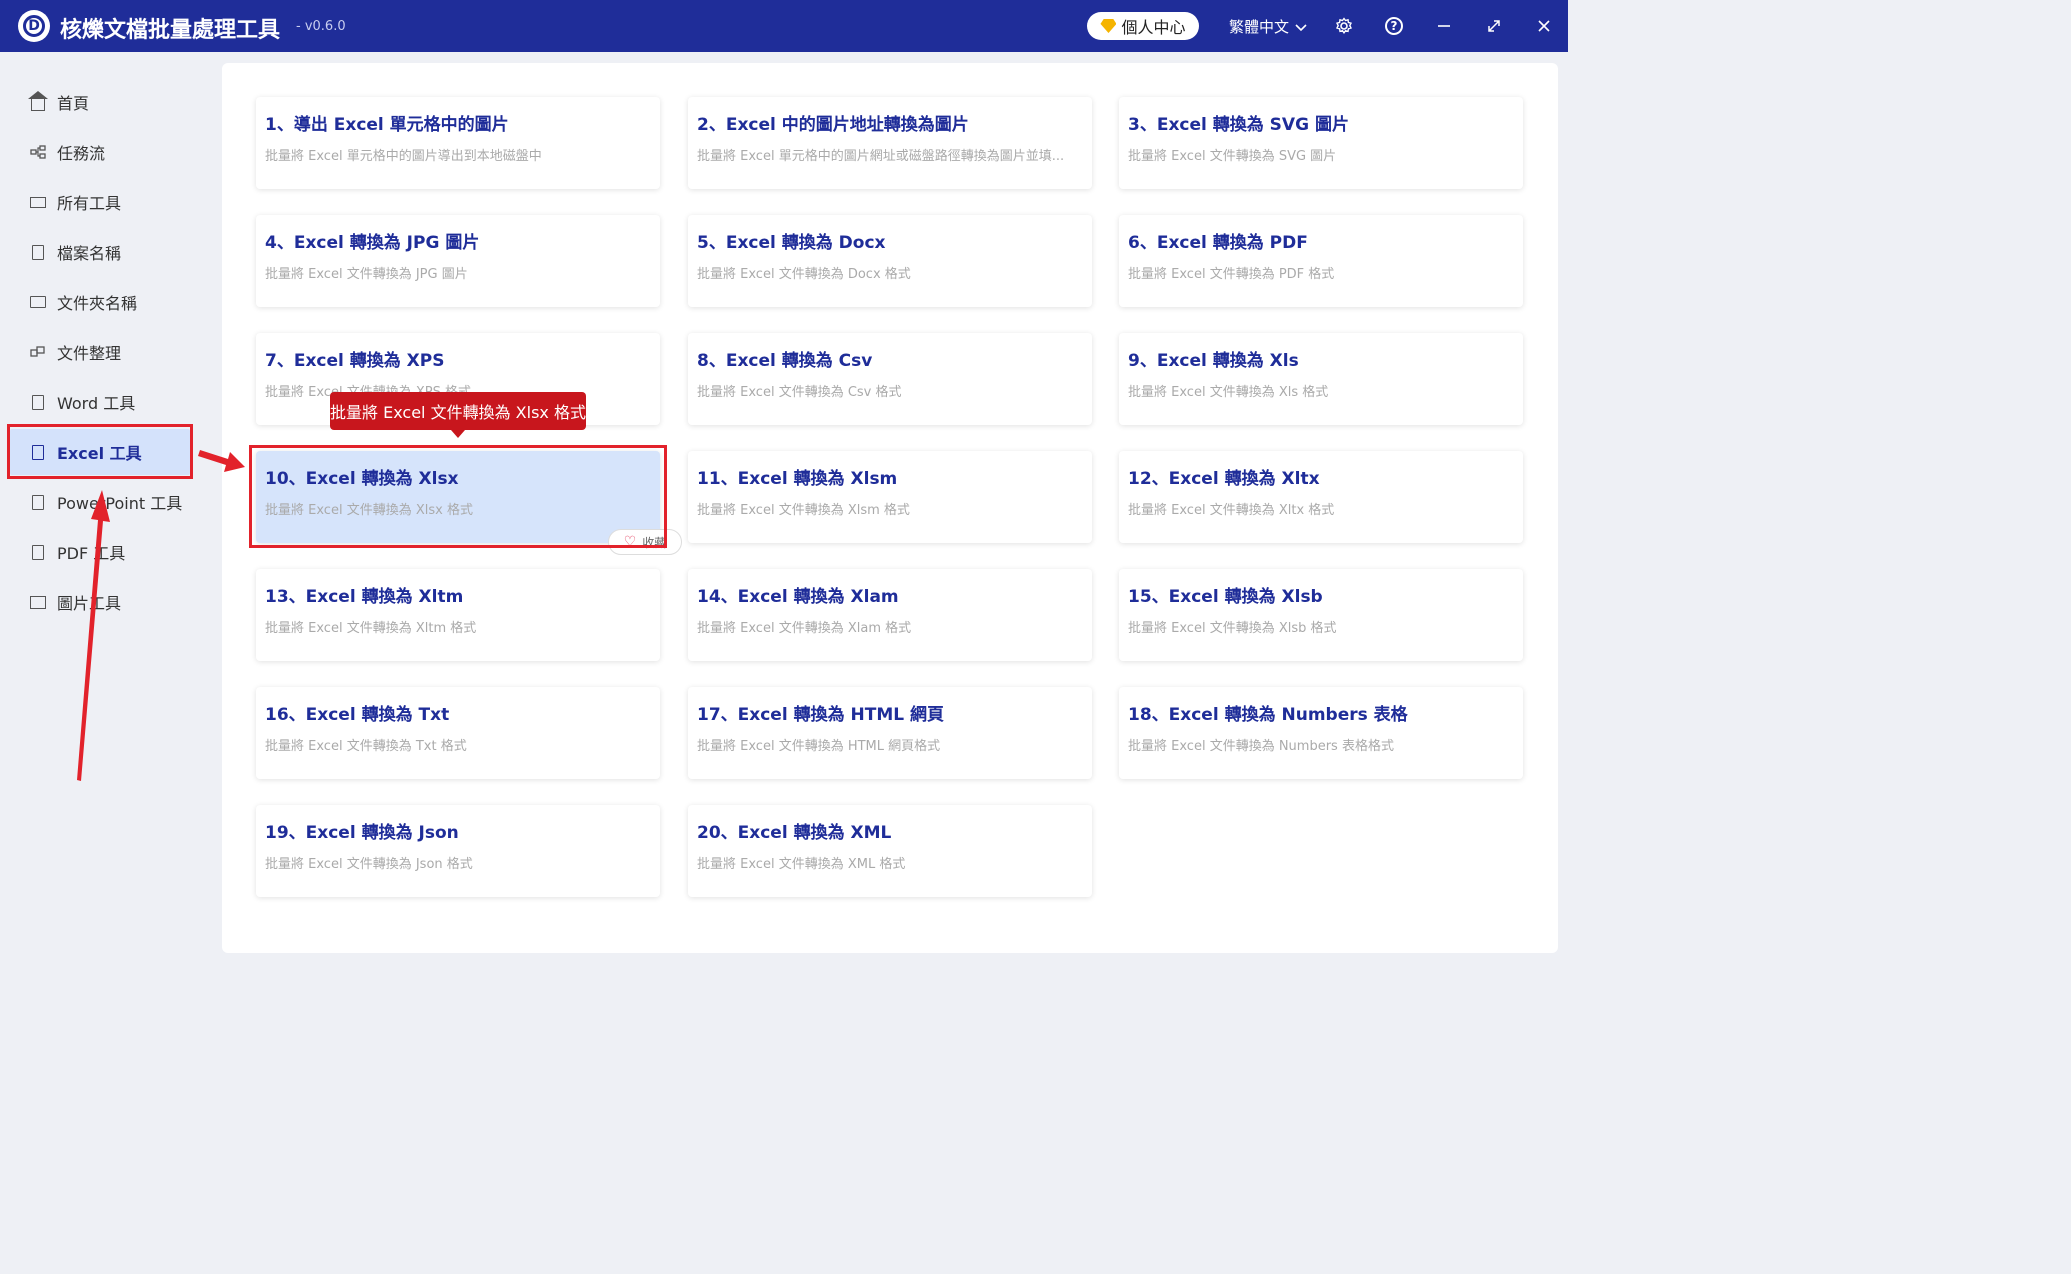  Describe the element at coordinates (890, 379) in the screenshot. I see `tool-card: 8、Excel 轉換為 Csv 批量將 Excel 文件轉換為 Csv 格式` at that location.